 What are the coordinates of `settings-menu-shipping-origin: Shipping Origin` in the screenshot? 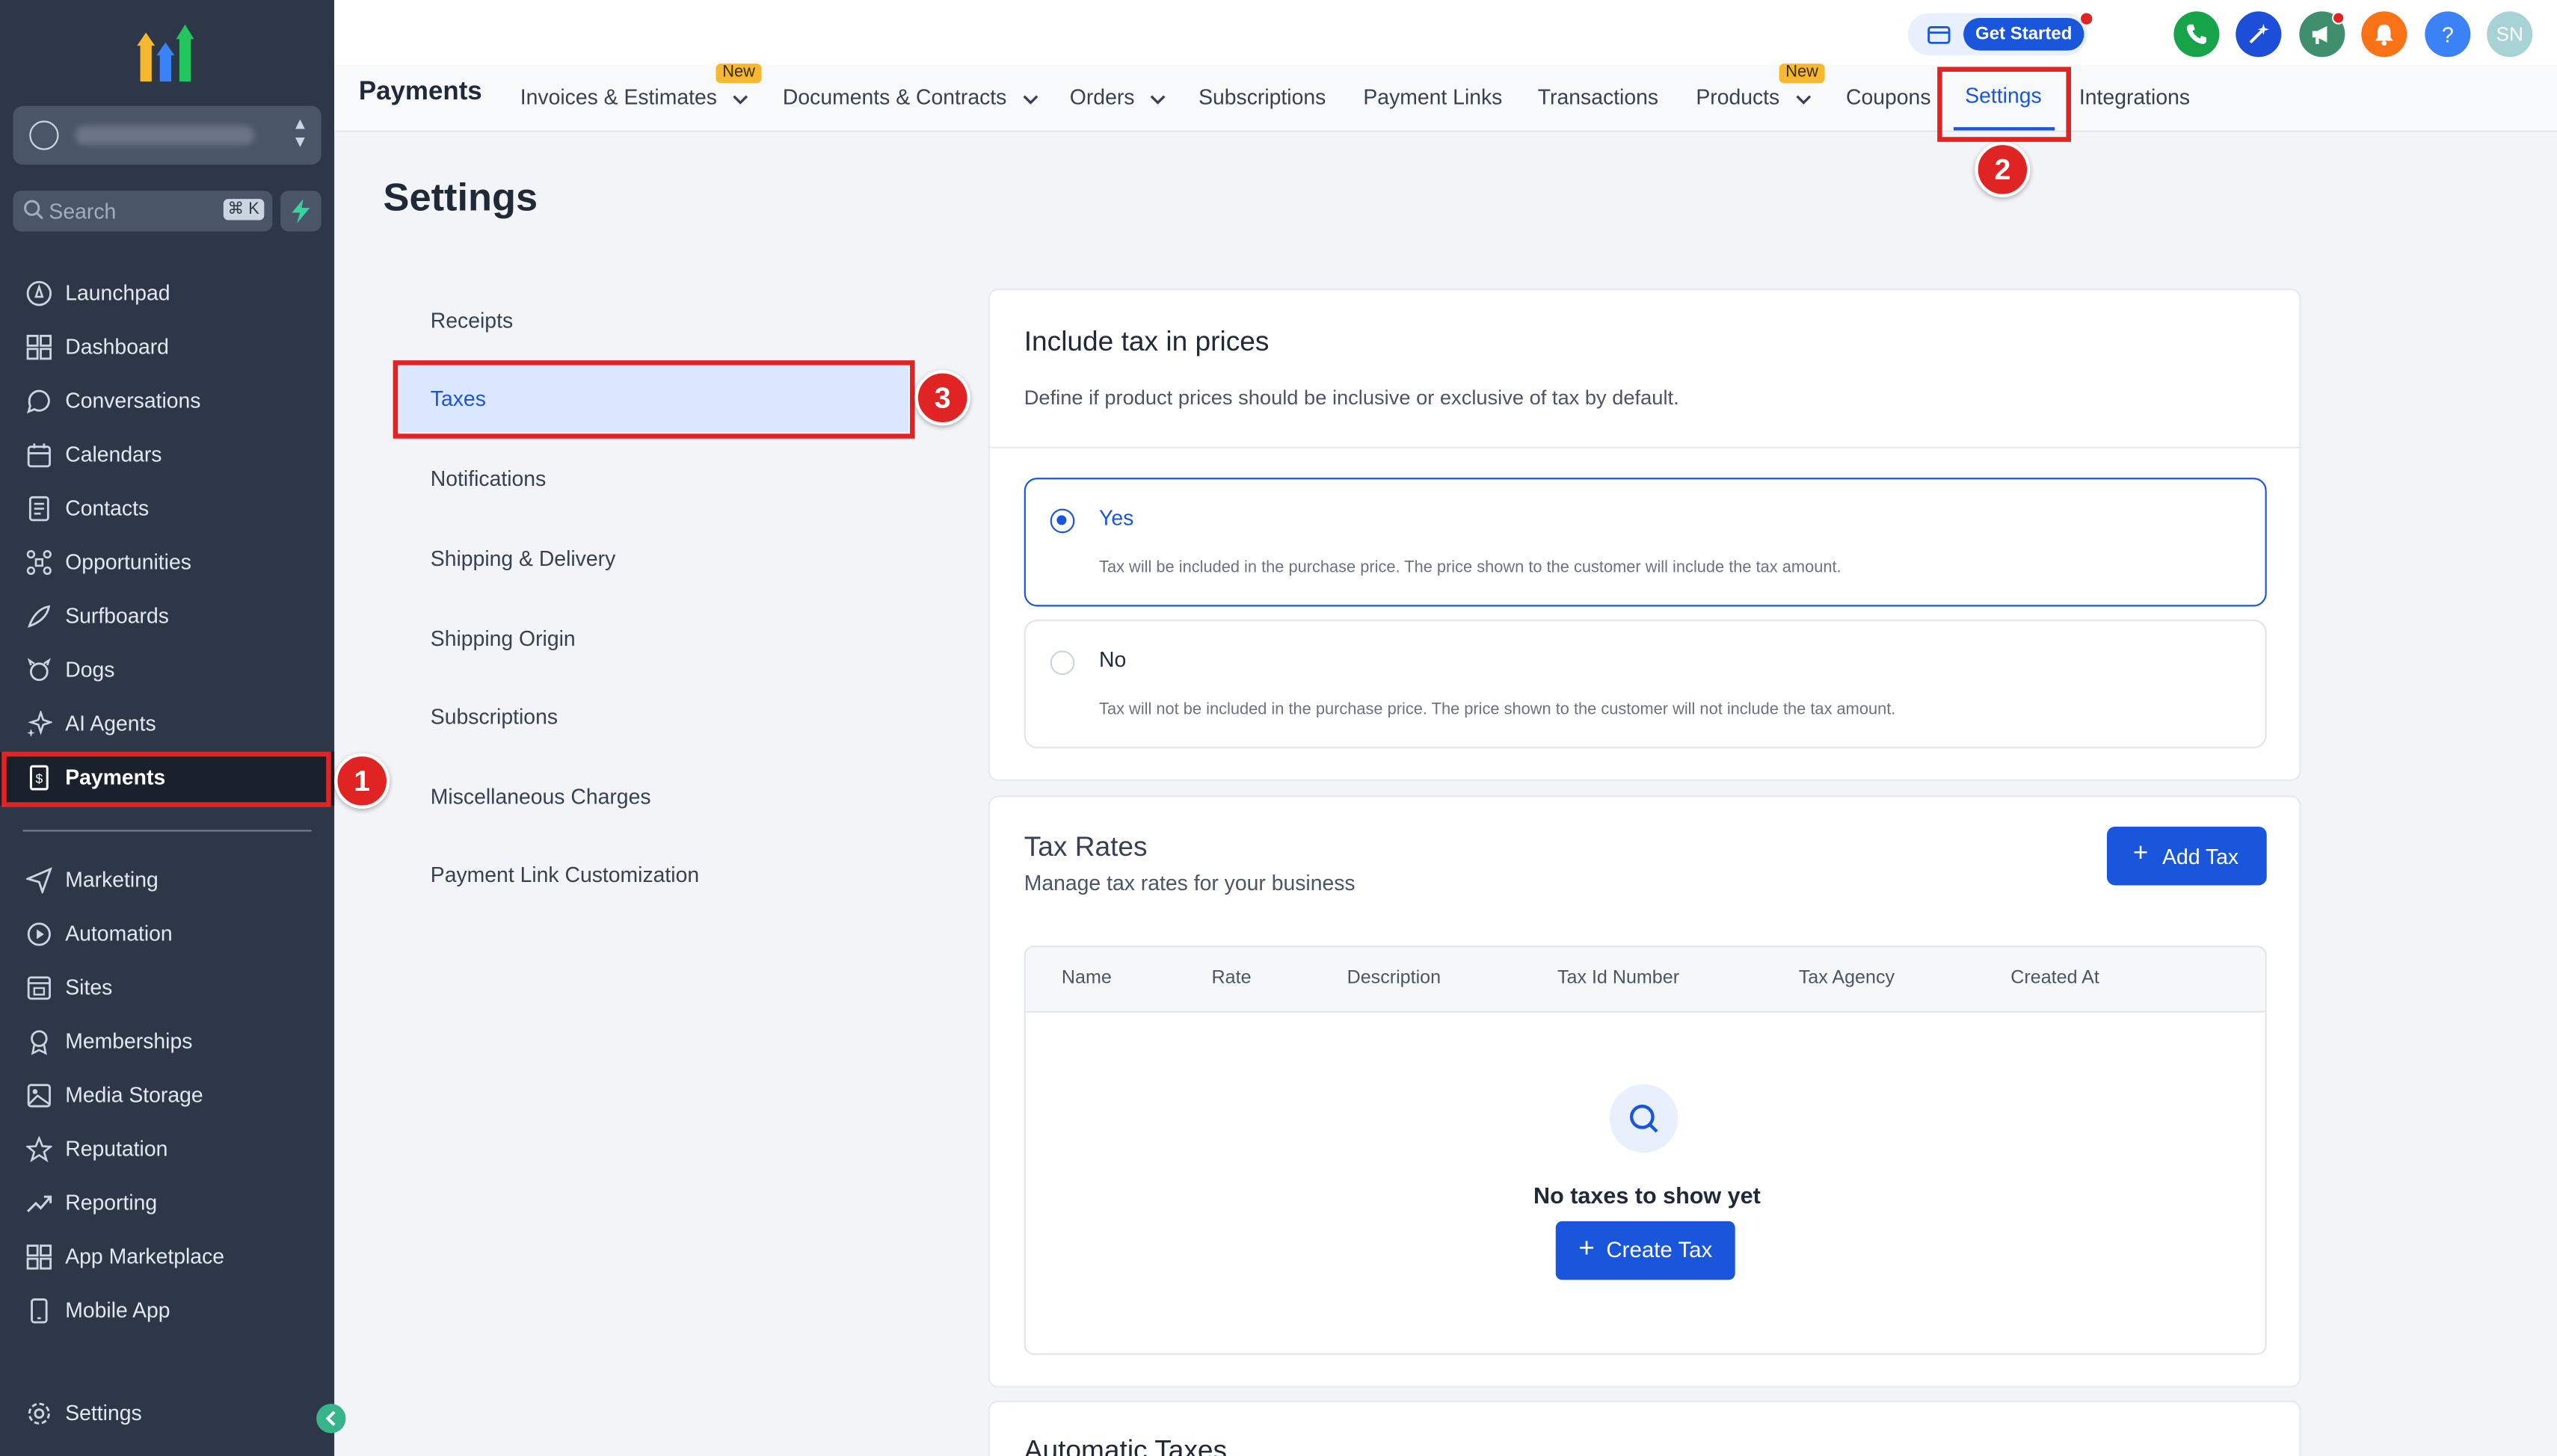 It's located at (503, 638).